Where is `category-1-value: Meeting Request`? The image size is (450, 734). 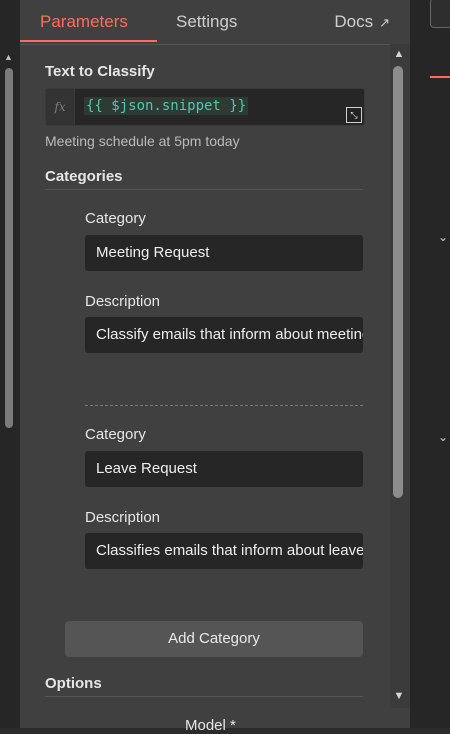
category-1-value: Meeting Request is located at coordinates (153, 252).